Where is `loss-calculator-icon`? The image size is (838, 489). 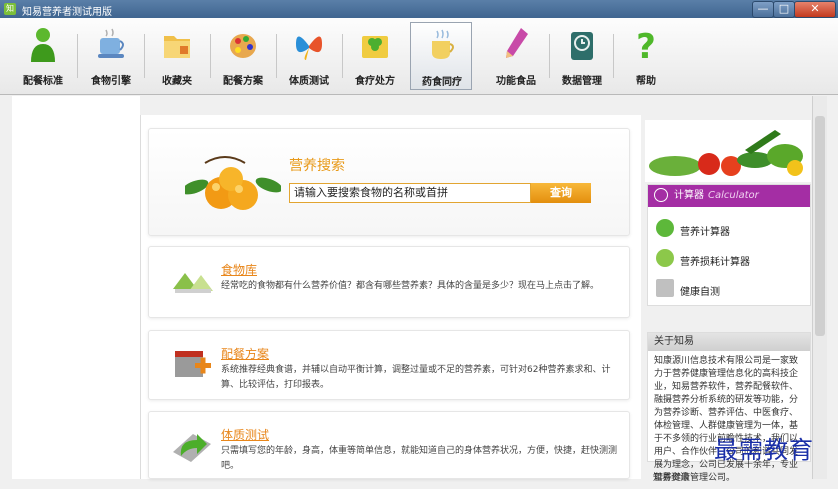
loss-calculator-icon is located at coordinates (665, 258).